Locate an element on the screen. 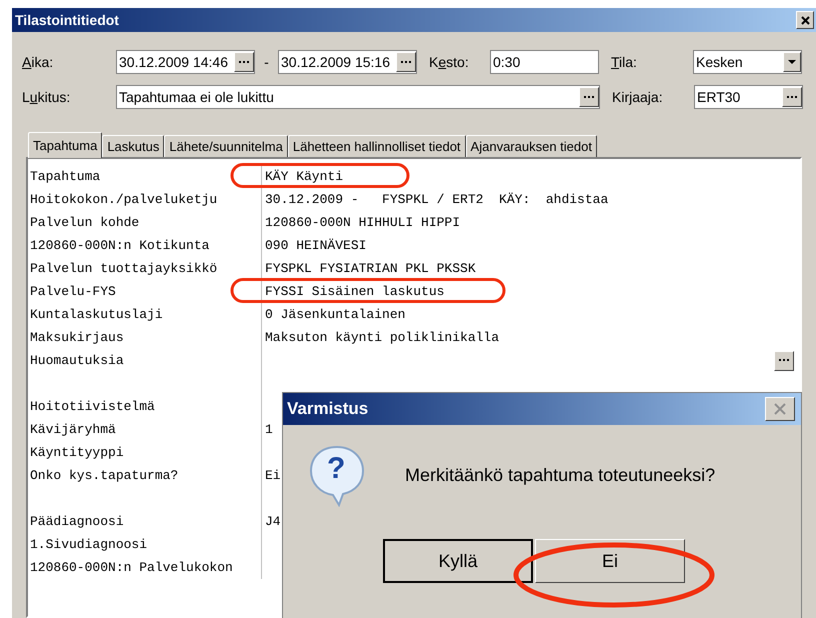 The image size is (816, 618). window-title: Tilastointitiedot is located at coordinates (67, 20).